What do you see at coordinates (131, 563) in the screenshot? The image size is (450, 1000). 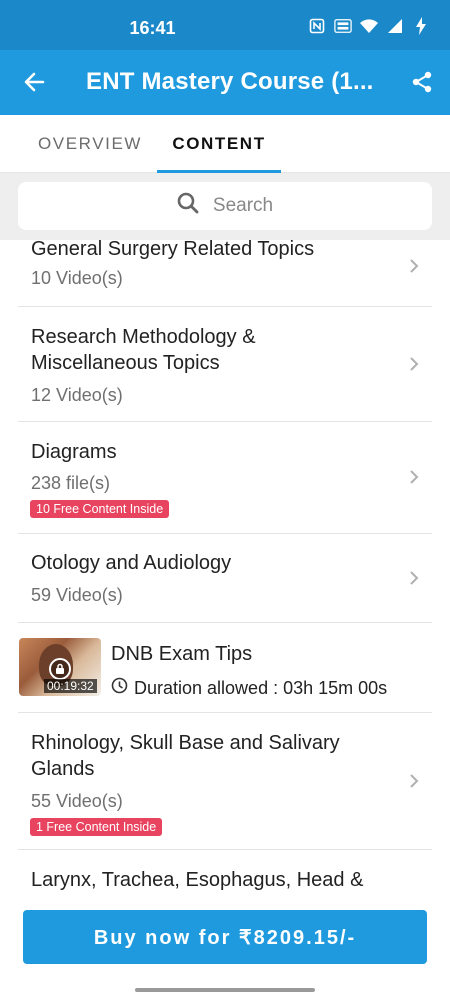 I see `list-item-title: Otology and Audiology` at bounding box center [131, 563].